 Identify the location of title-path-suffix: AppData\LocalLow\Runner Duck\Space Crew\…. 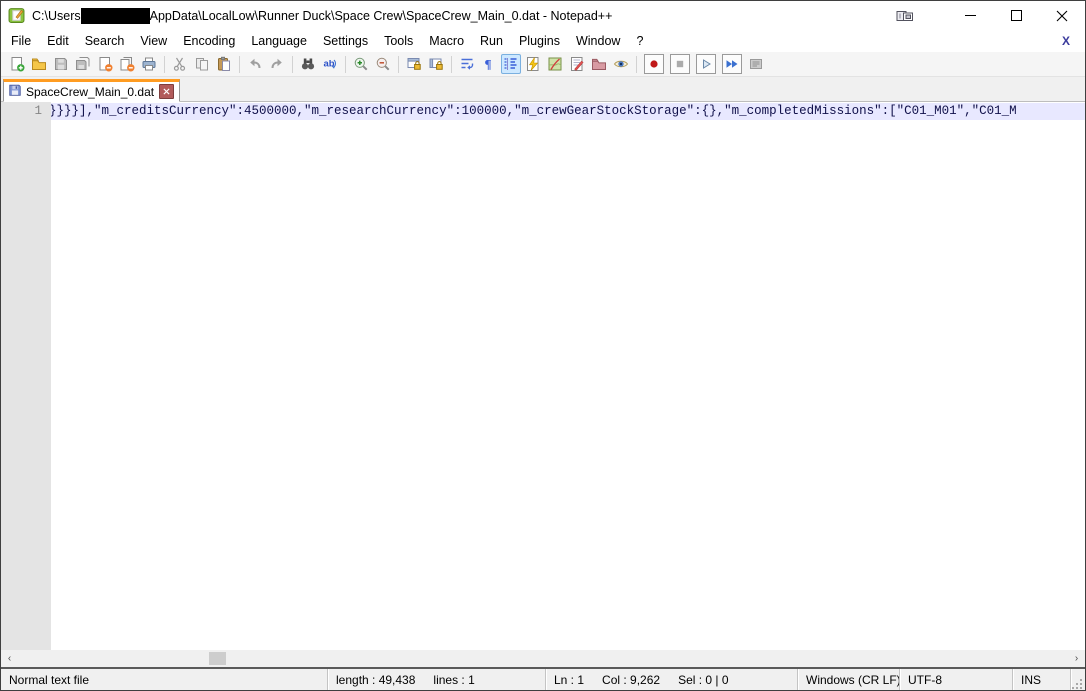
(381, 15).